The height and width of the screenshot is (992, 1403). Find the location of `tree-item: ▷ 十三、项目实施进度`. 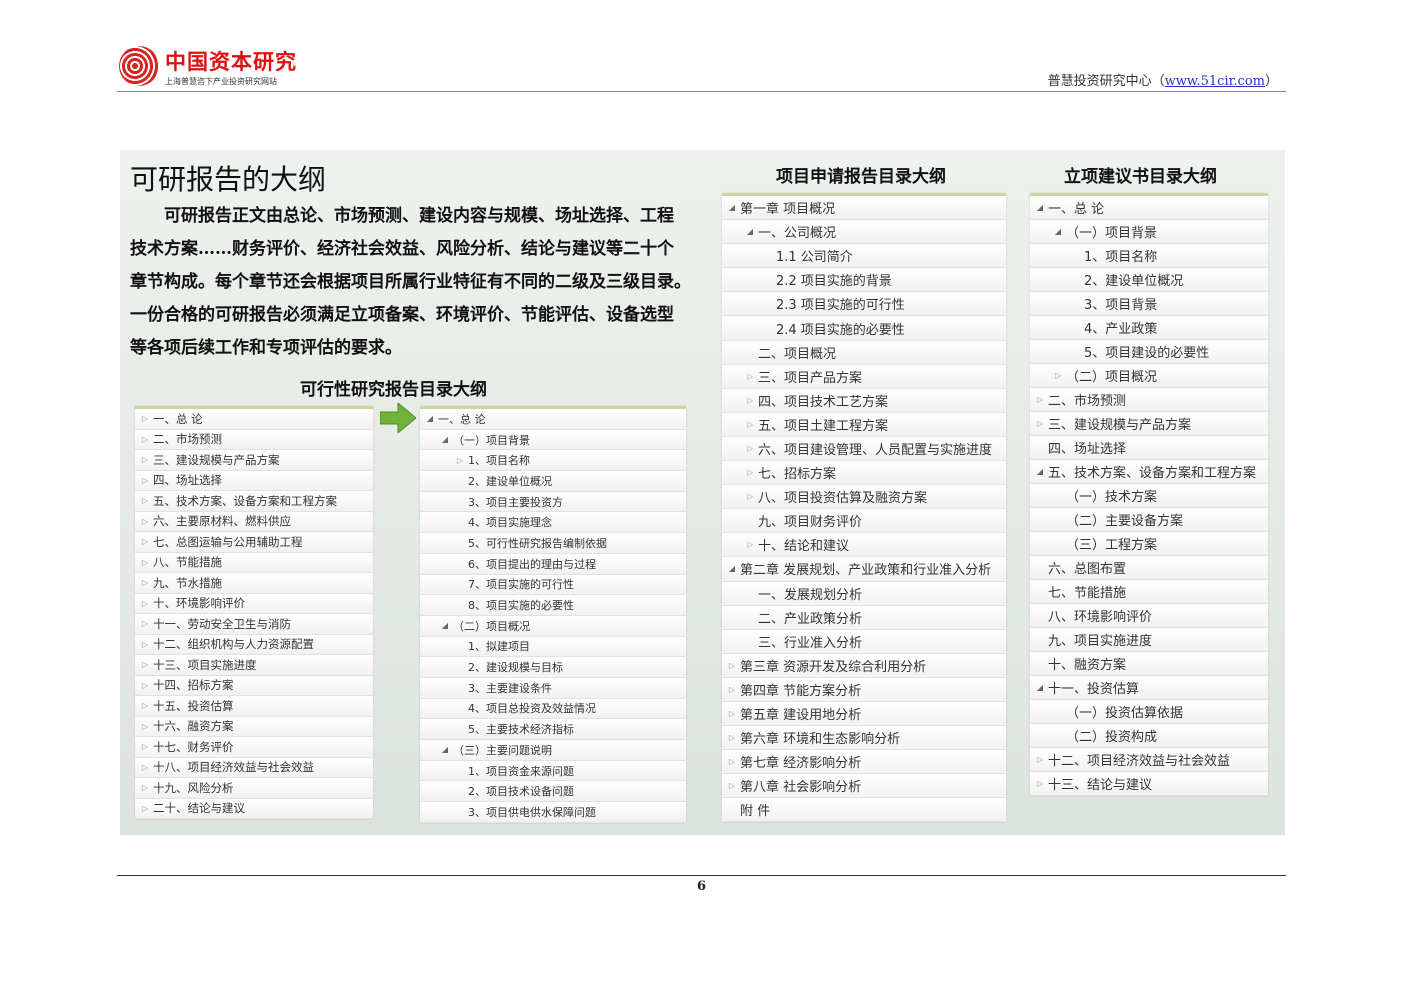

tree-item: ▷ 十三、项目实施进度 is located at coordinates (254, 665).